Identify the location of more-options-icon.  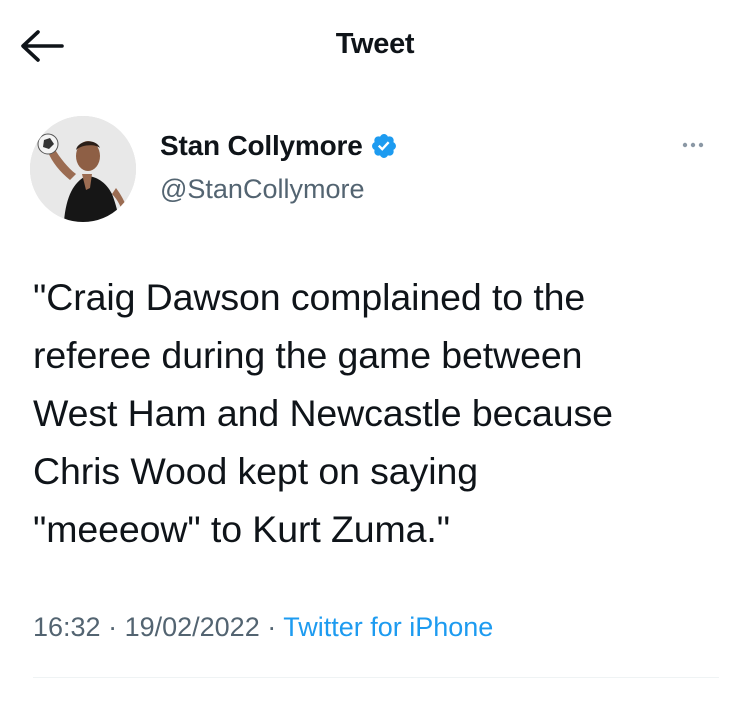
(693, 145).